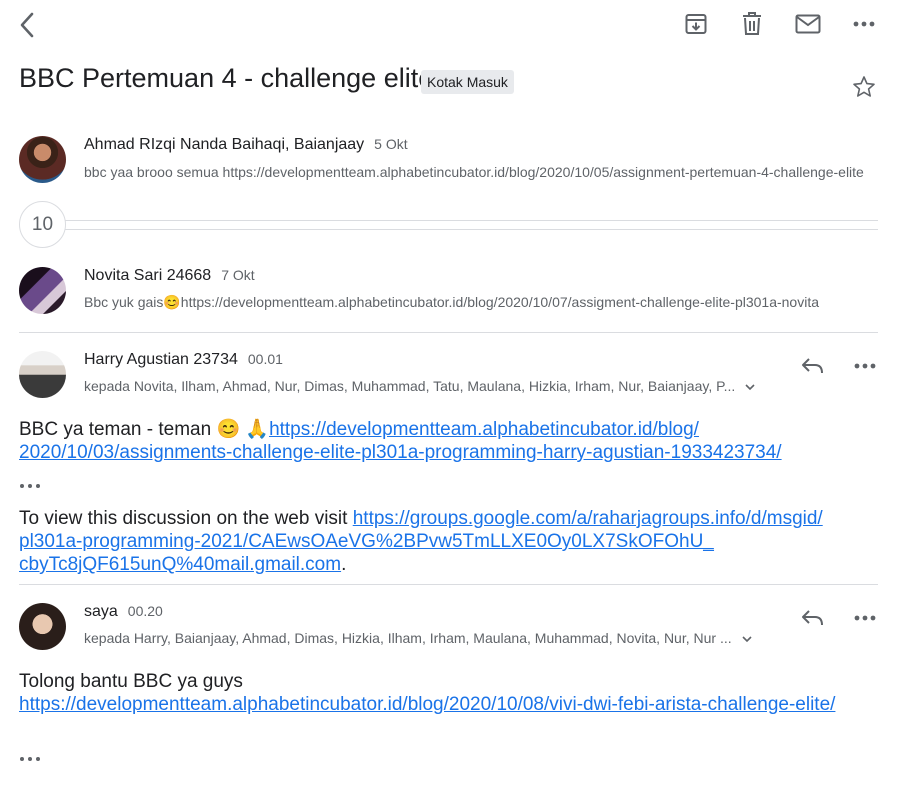  I want to click on footer-period: ., so click(344, 564).